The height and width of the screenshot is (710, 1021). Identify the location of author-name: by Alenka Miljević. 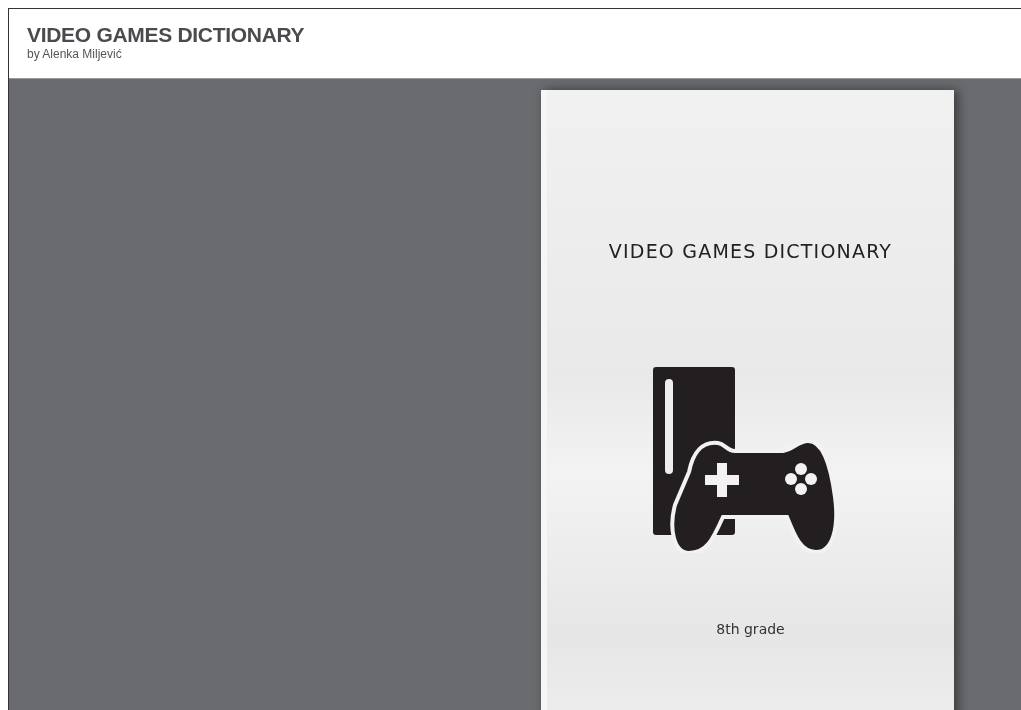
(75, 54).